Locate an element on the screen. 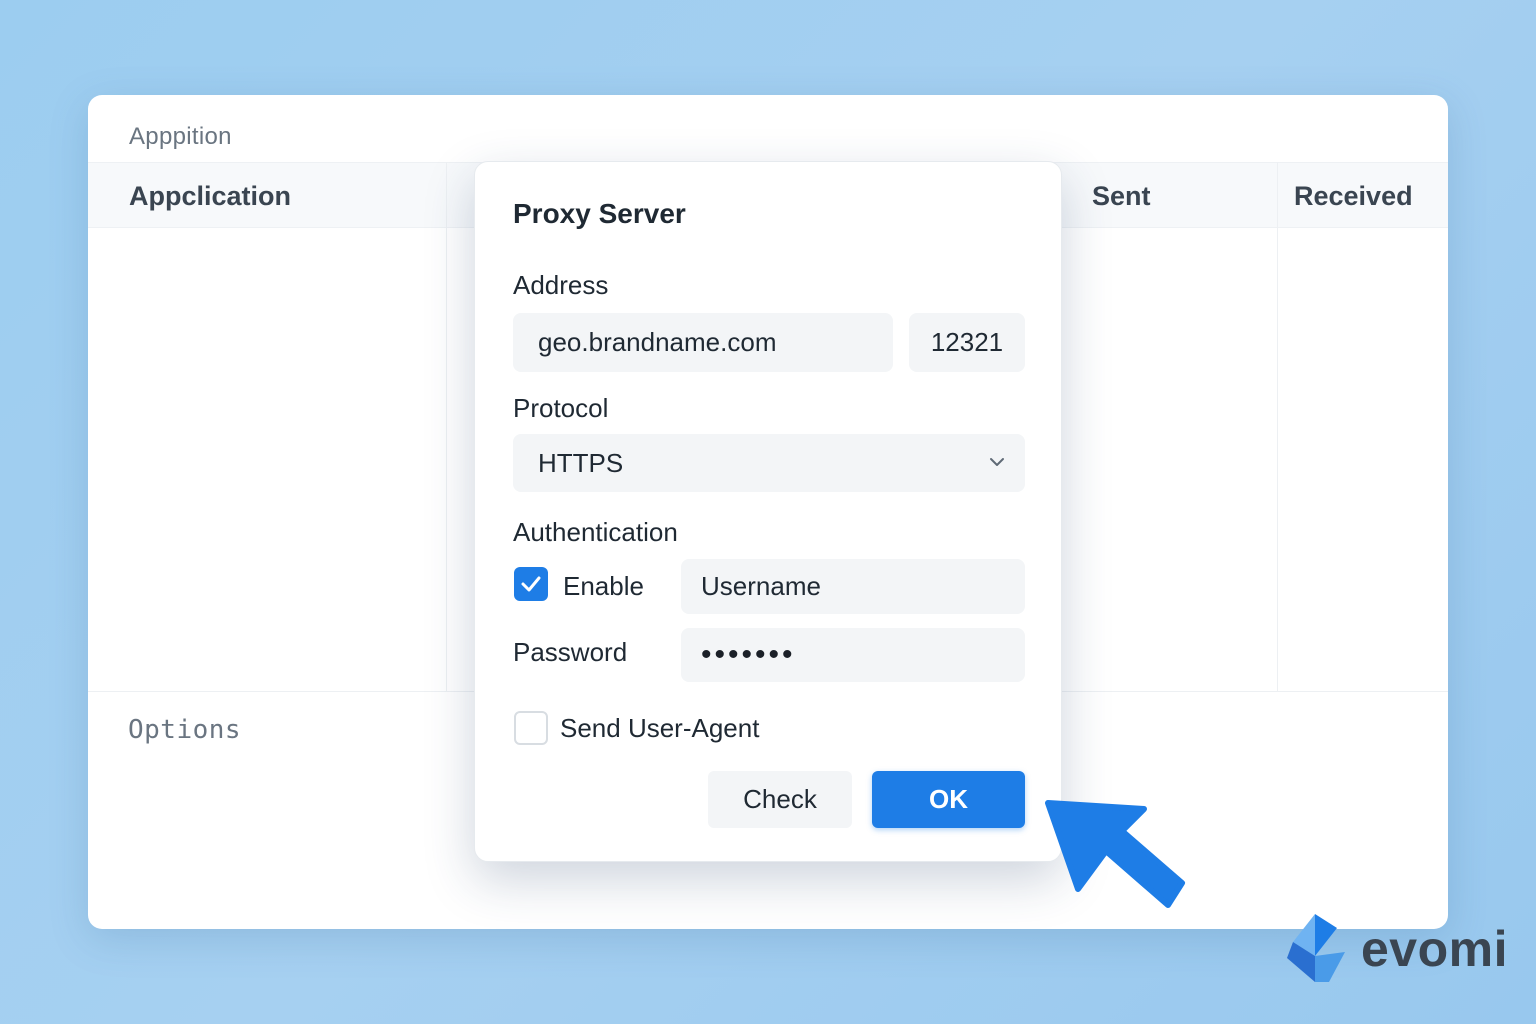 Image resolution: width=1536 pixels, height=1024 pixels. address-label: Address is located at coordinates (561, 285).